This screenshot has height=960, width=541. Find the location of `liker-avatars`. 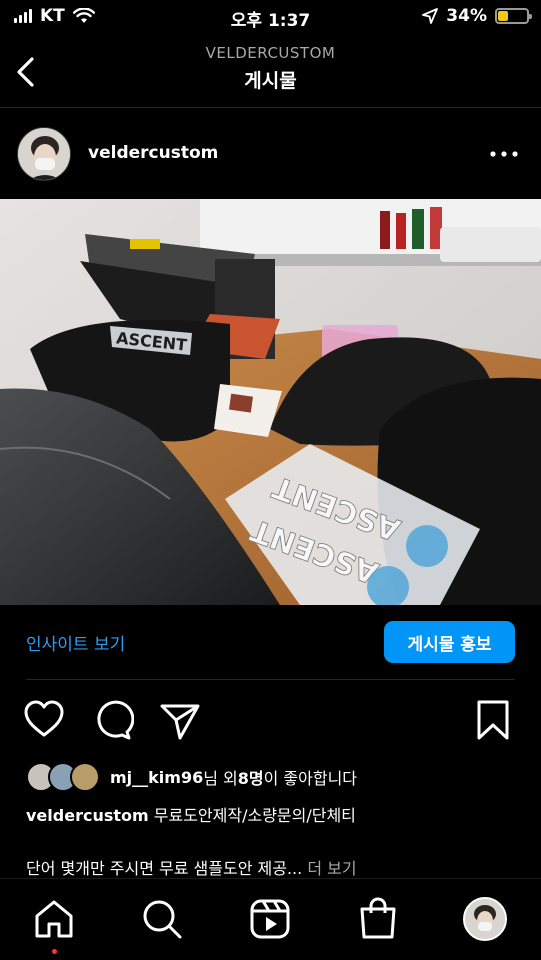

liker-avatars is located at coordinates (64, 777).